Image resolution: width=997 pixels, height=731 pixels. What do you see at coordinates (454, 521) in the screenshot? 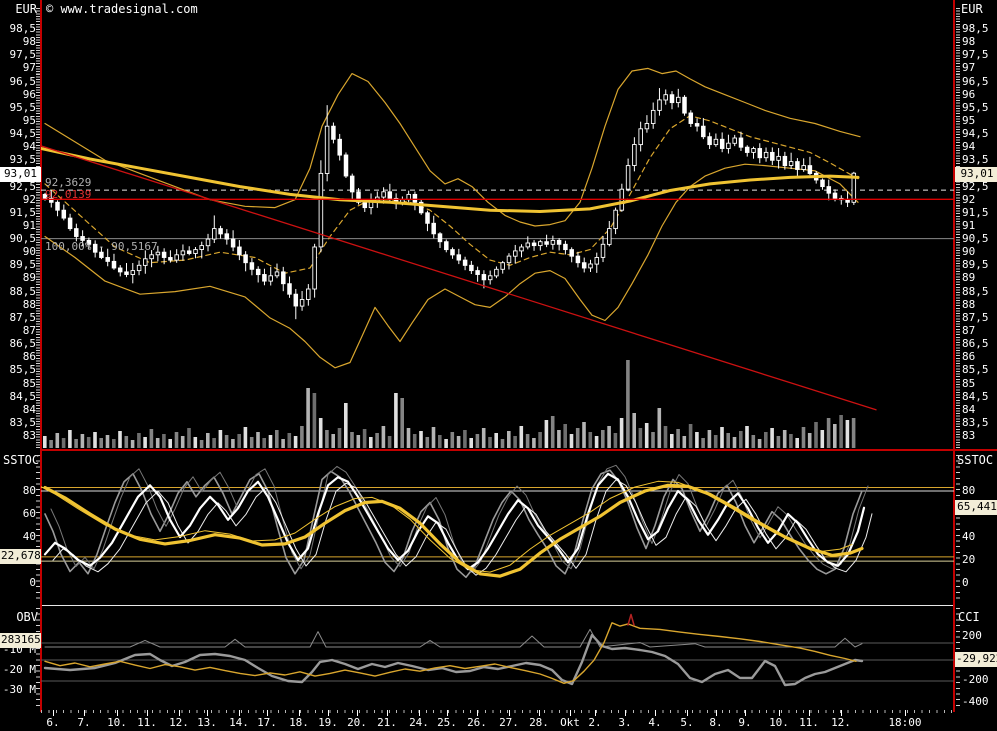
I see `sstoc-white-slow-line` at bounding box center [454, 521].